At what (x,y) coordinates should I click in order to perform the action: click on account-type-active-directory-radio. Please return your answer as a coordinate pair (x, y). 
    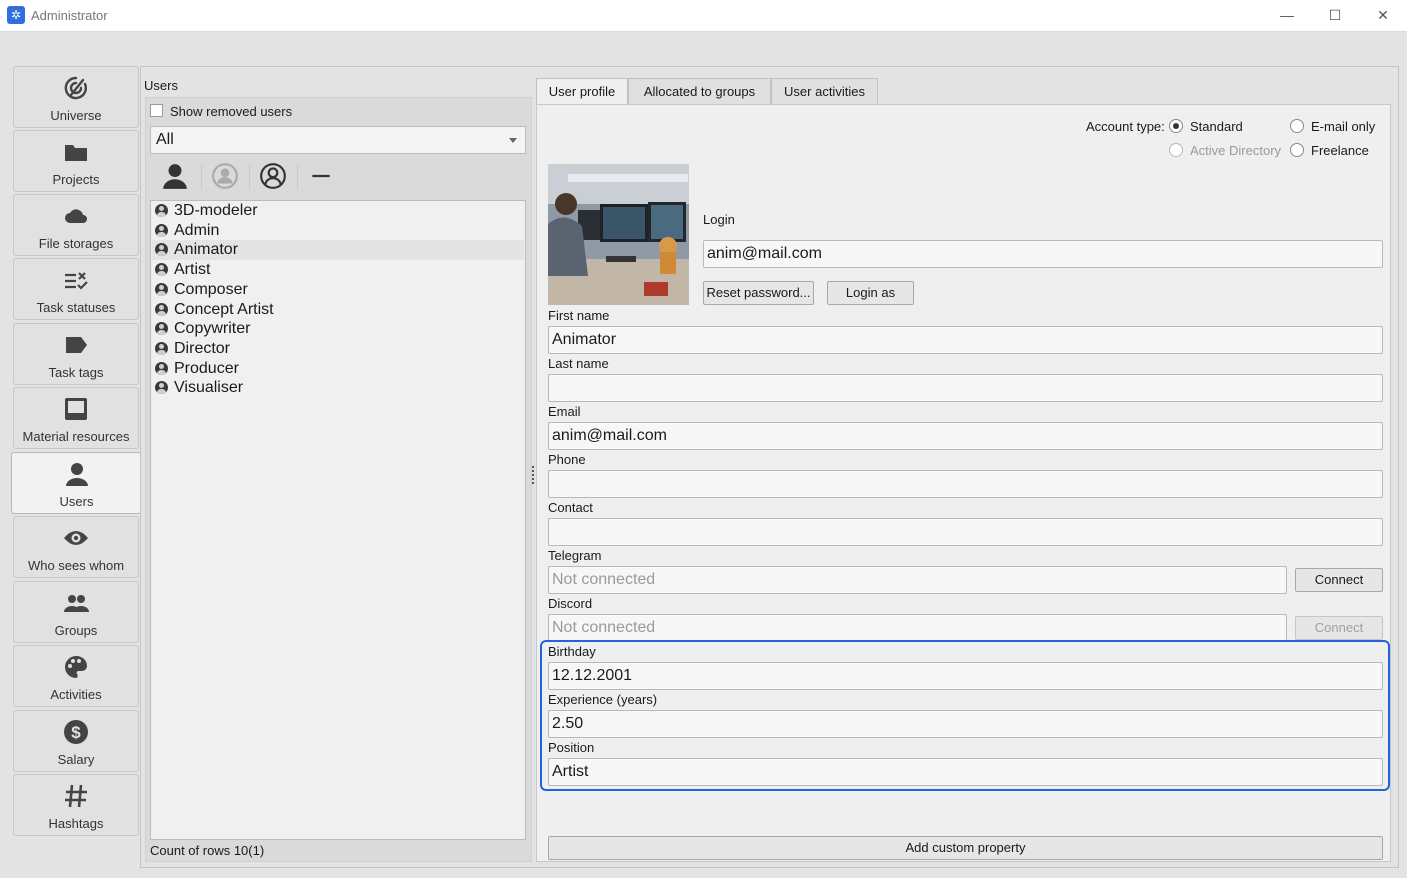
    Looking at the image, I should click on (1176, 150).